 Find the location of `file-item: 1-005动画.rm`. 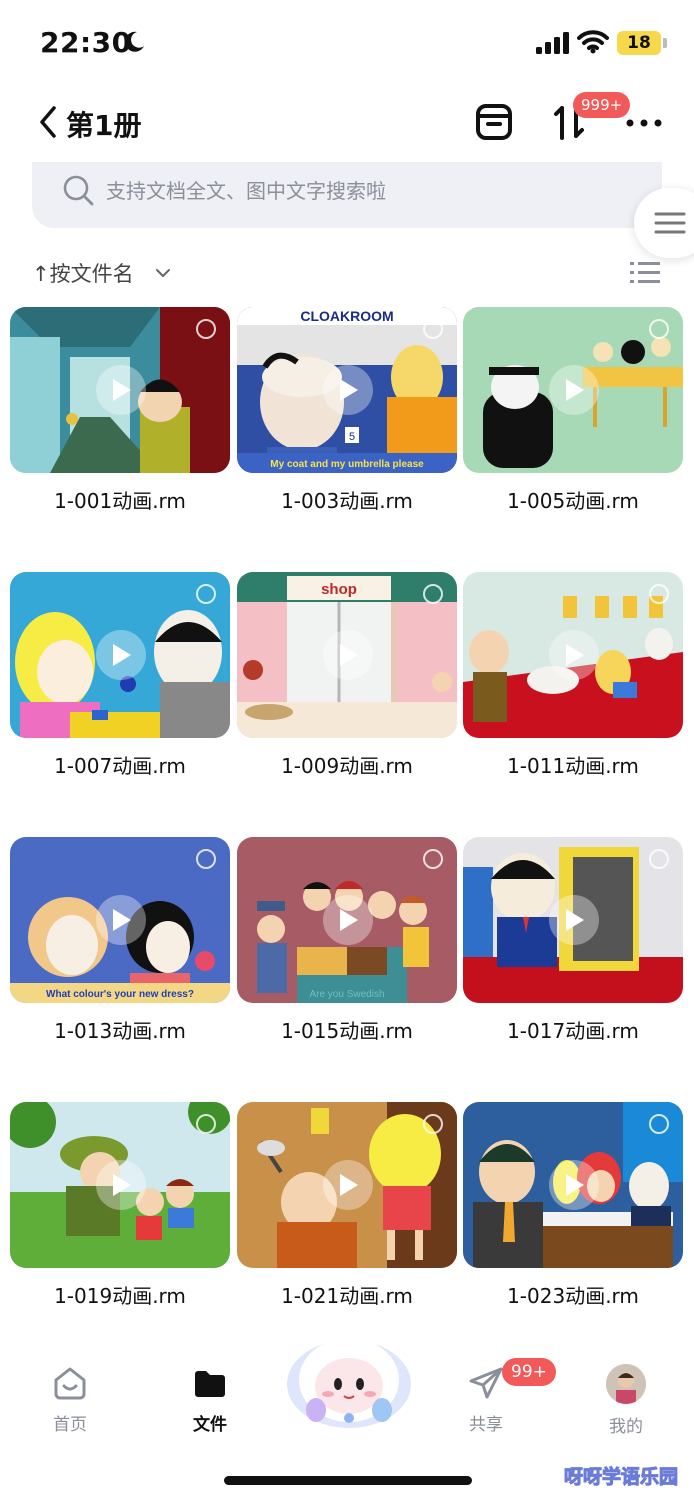

file-item: 1-005动画.rm is located at coordinates (573, 417).